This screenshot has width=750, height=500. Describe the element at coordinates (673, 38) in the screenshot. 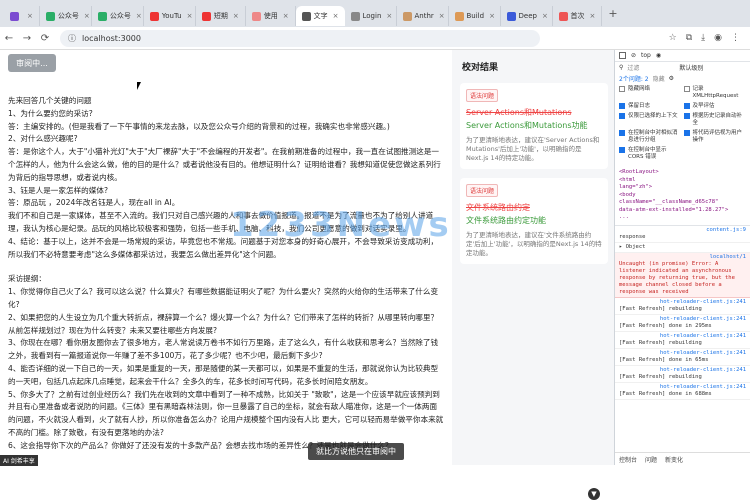

I see `bookmark-icon: ☆` at that location.